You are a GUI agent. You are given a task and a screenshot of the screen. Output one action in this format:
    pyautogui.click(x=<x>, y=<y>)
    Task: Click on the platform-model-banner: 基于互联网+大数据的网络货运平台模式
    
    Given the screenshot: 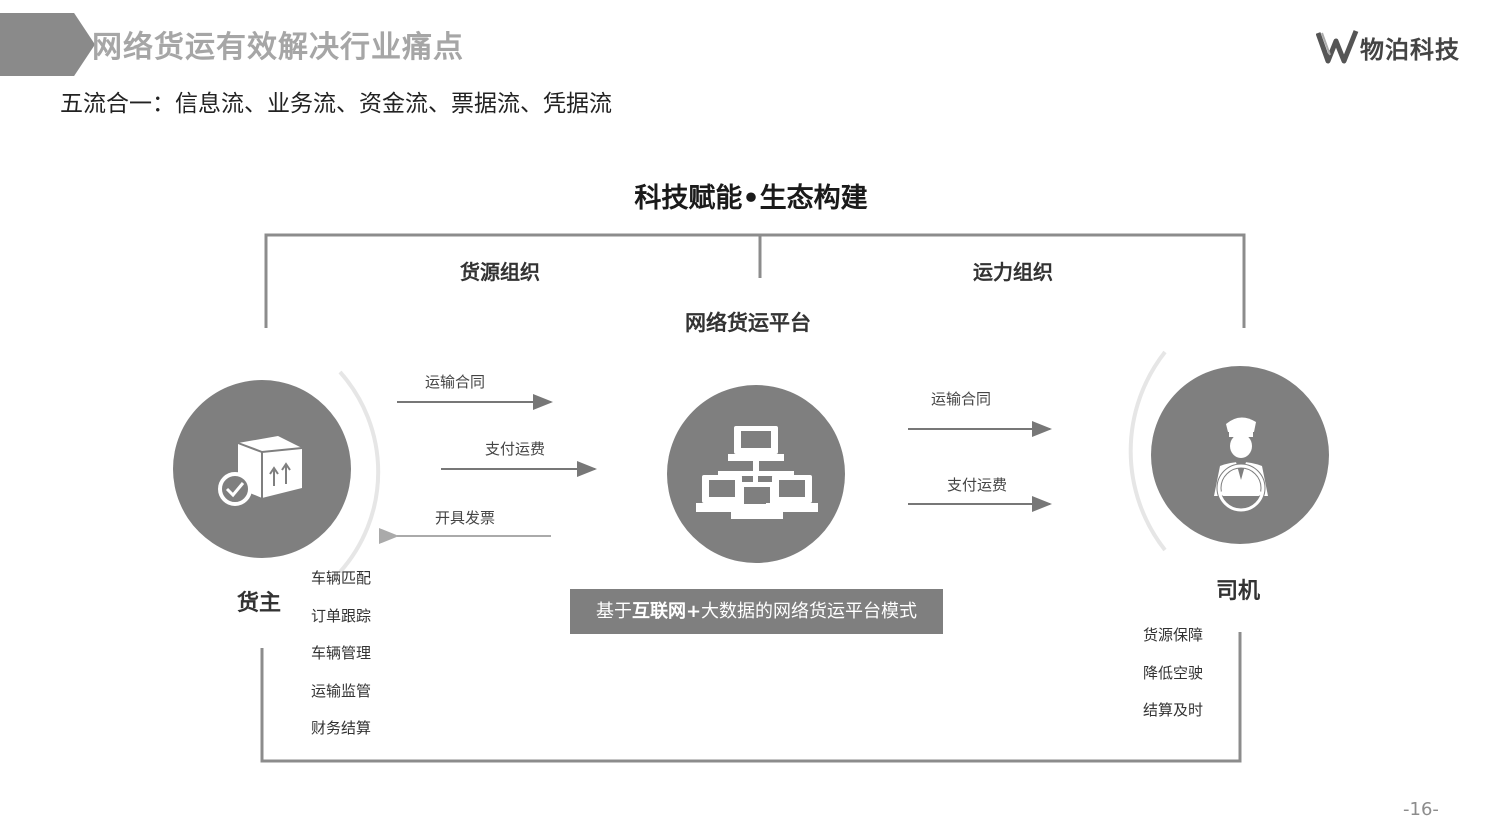 What is the action you would take?
    pyautogui.click(x=756, y=611)
    